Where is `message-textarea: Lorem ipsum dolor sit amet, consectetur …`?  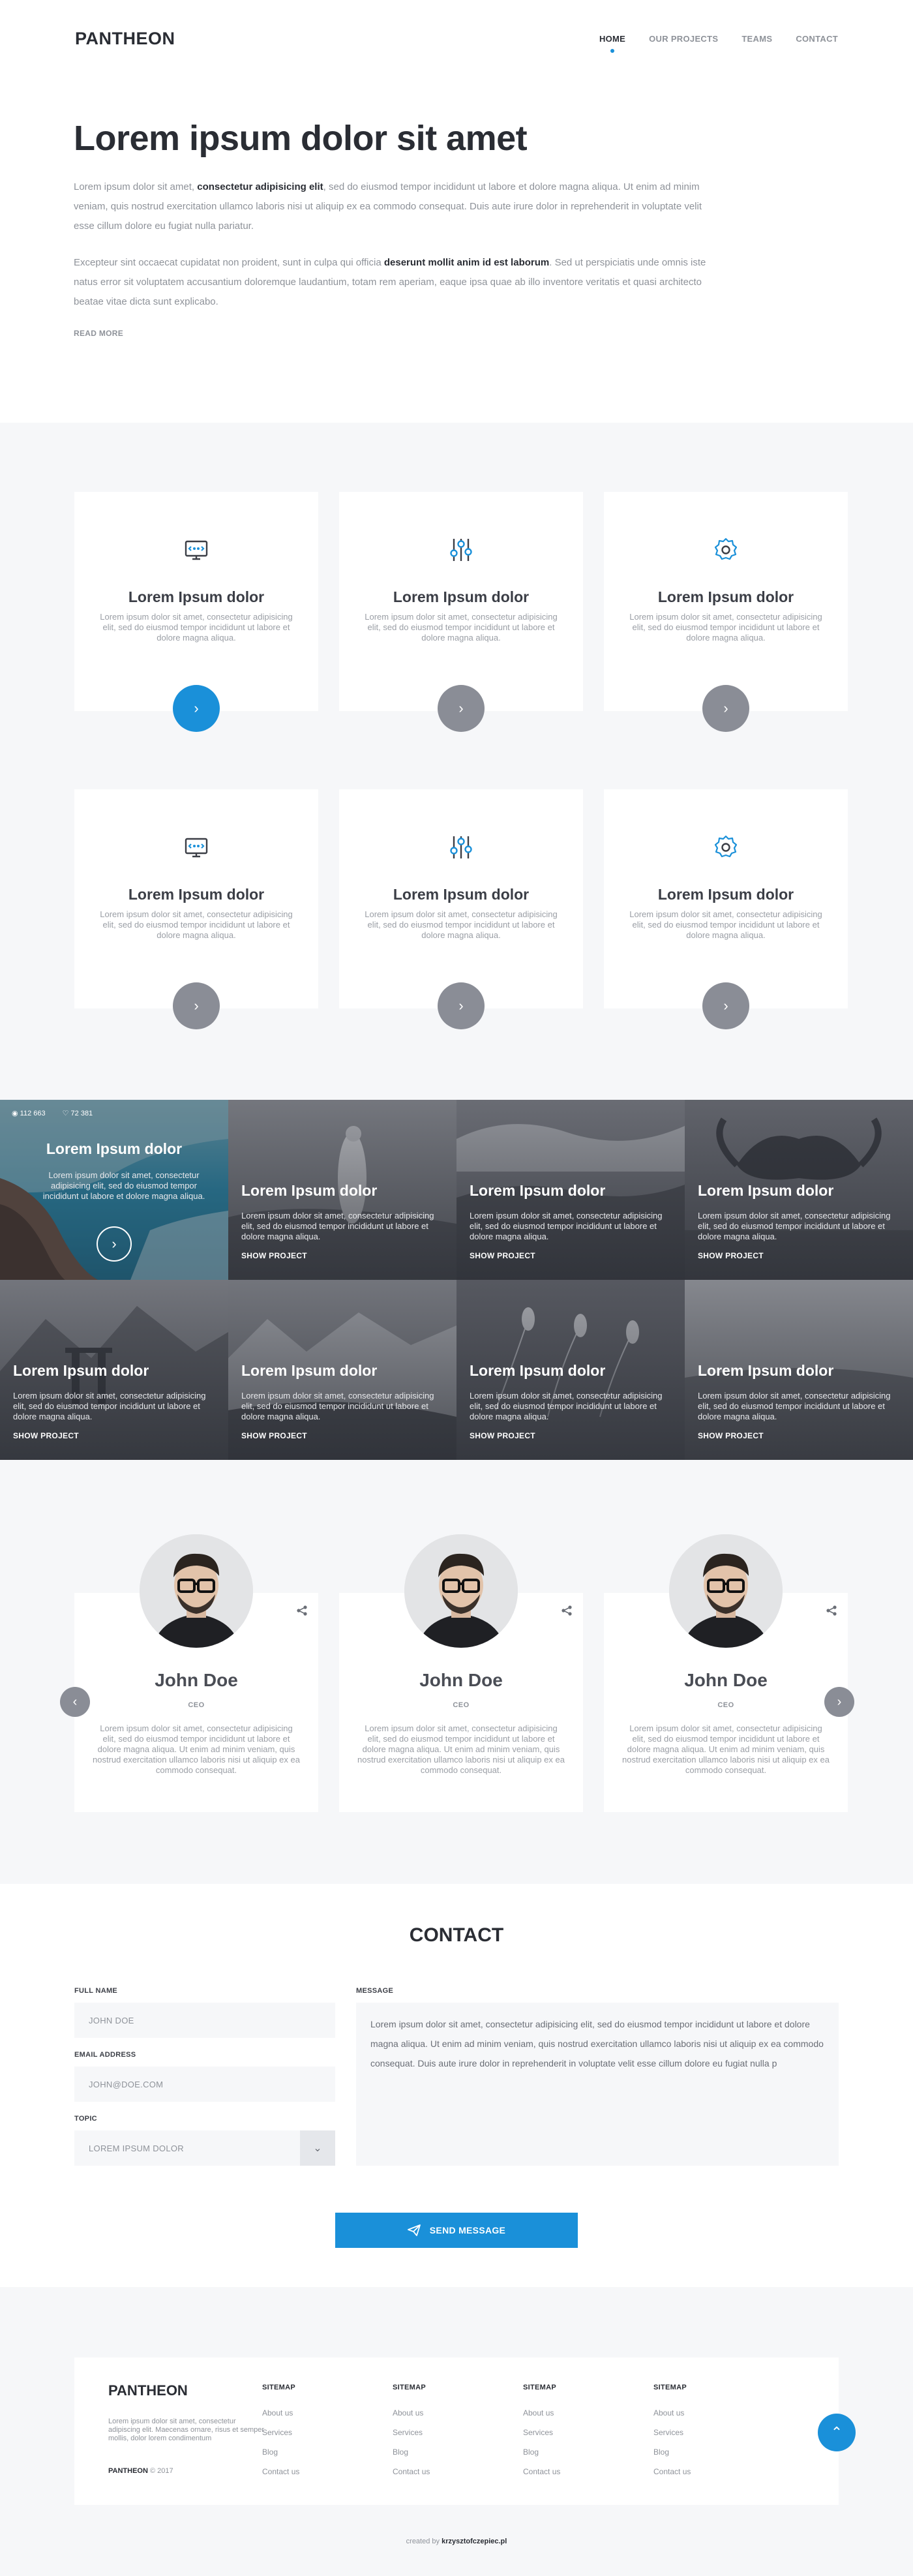 message-textarea: Lorem ipsum dolor sit amet, consectetur … is located at coordinates (597, 2084).